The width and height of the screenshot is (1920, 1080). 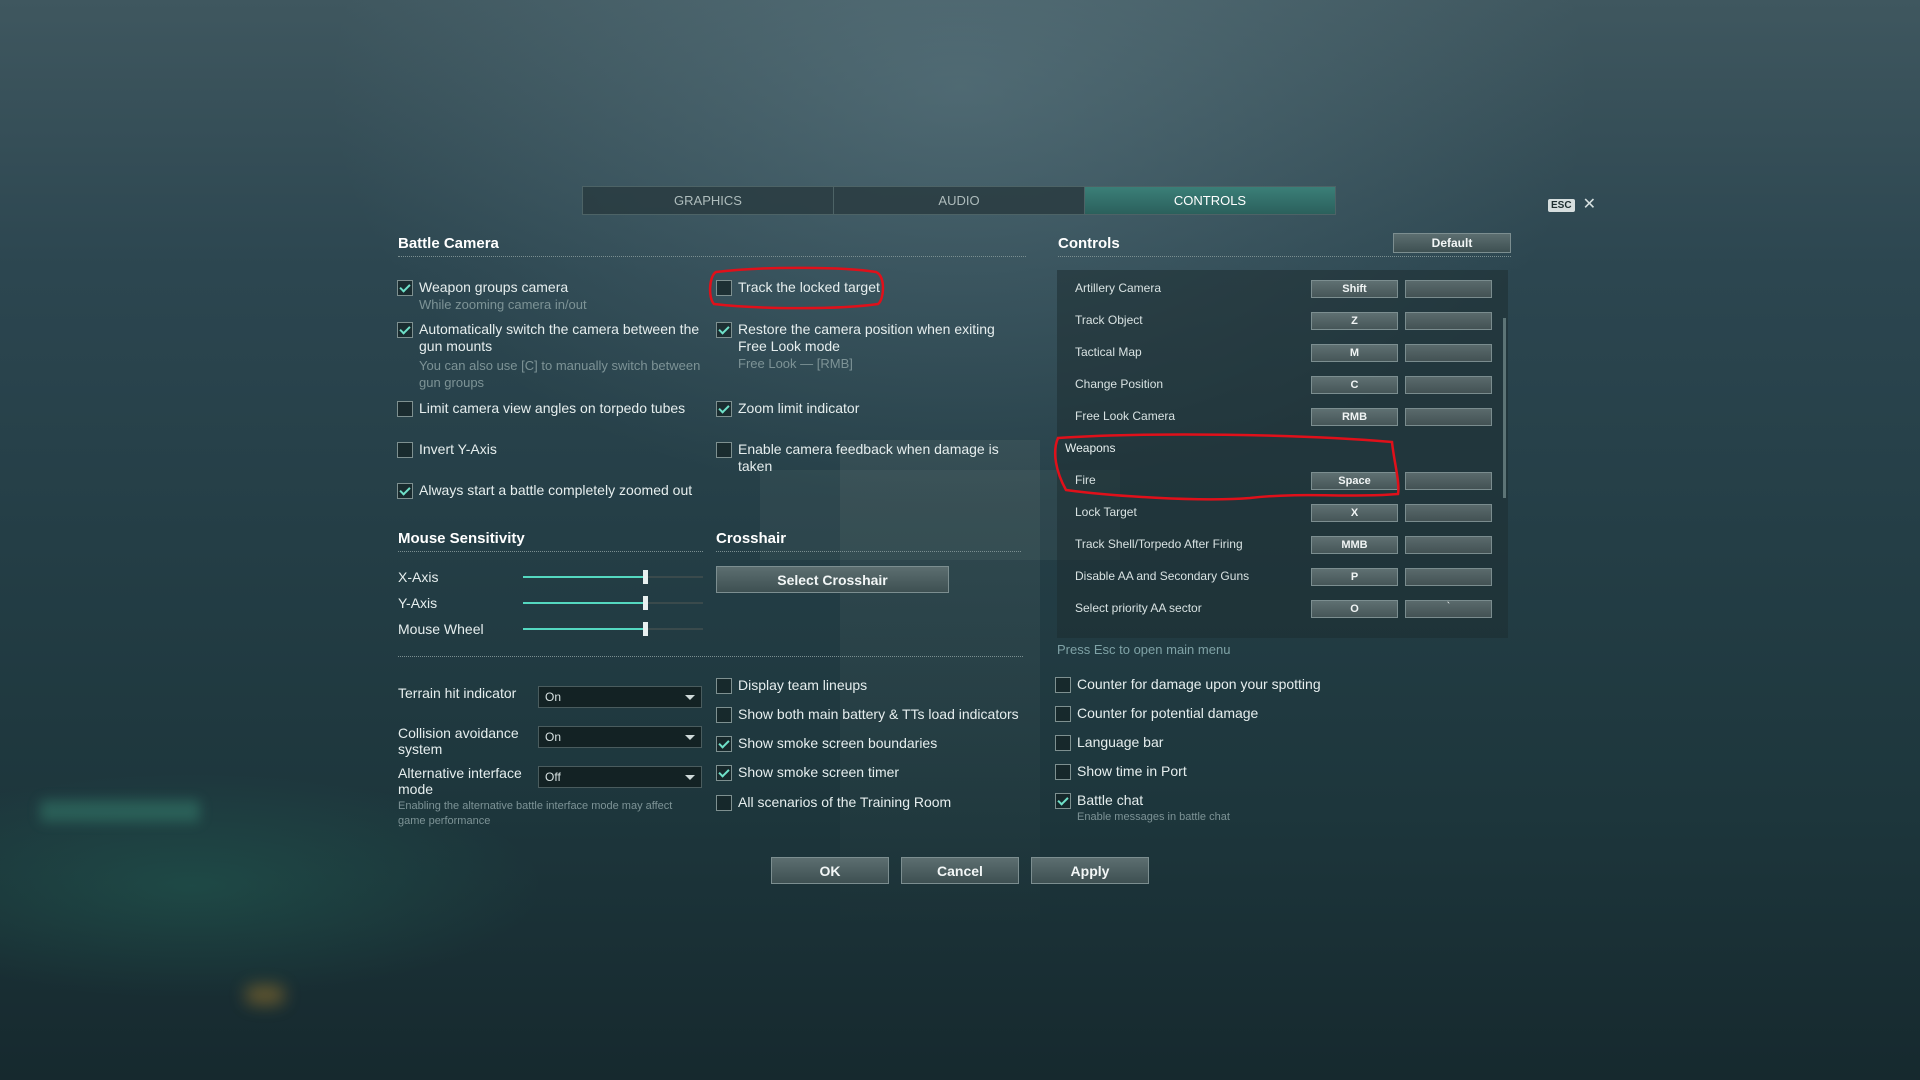 I want to click on collision-avoidance-select: On, so click(x=620, y=737).